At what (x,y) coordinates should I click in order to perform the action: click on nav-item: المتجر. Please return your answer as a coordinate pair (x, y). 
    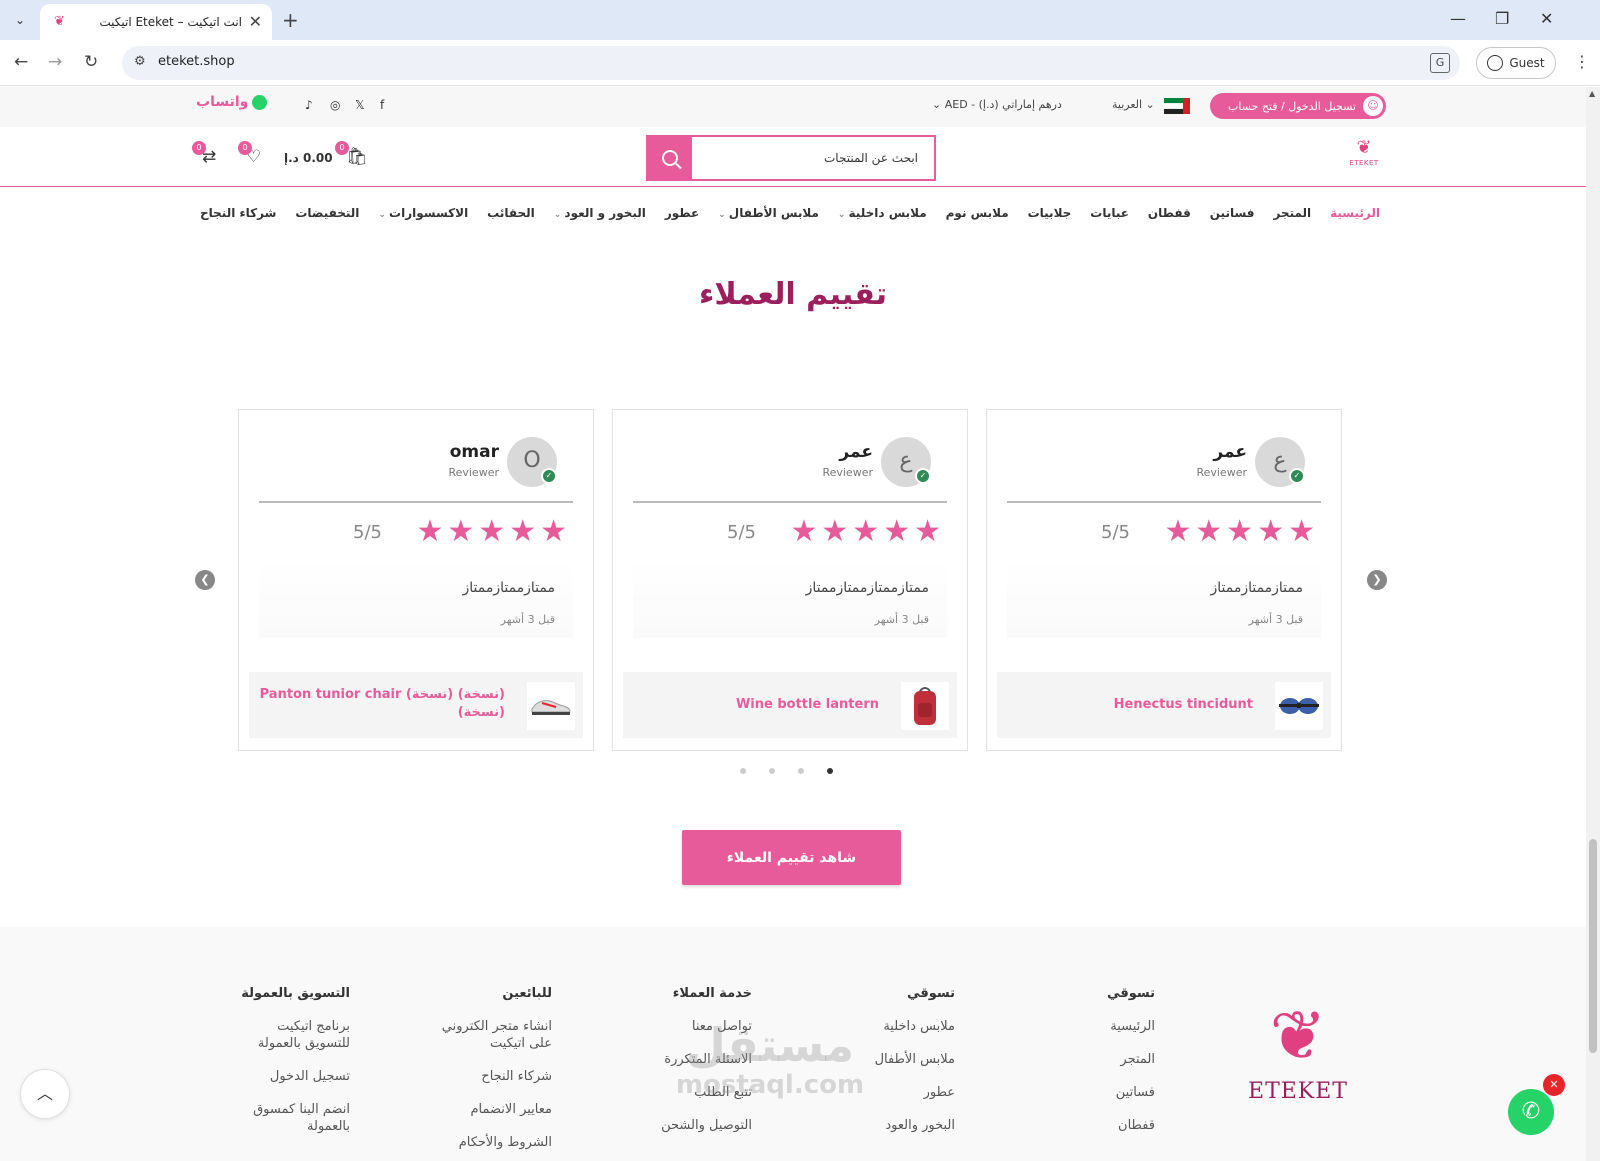
    Looking at the image, I should click on (1292, 213).